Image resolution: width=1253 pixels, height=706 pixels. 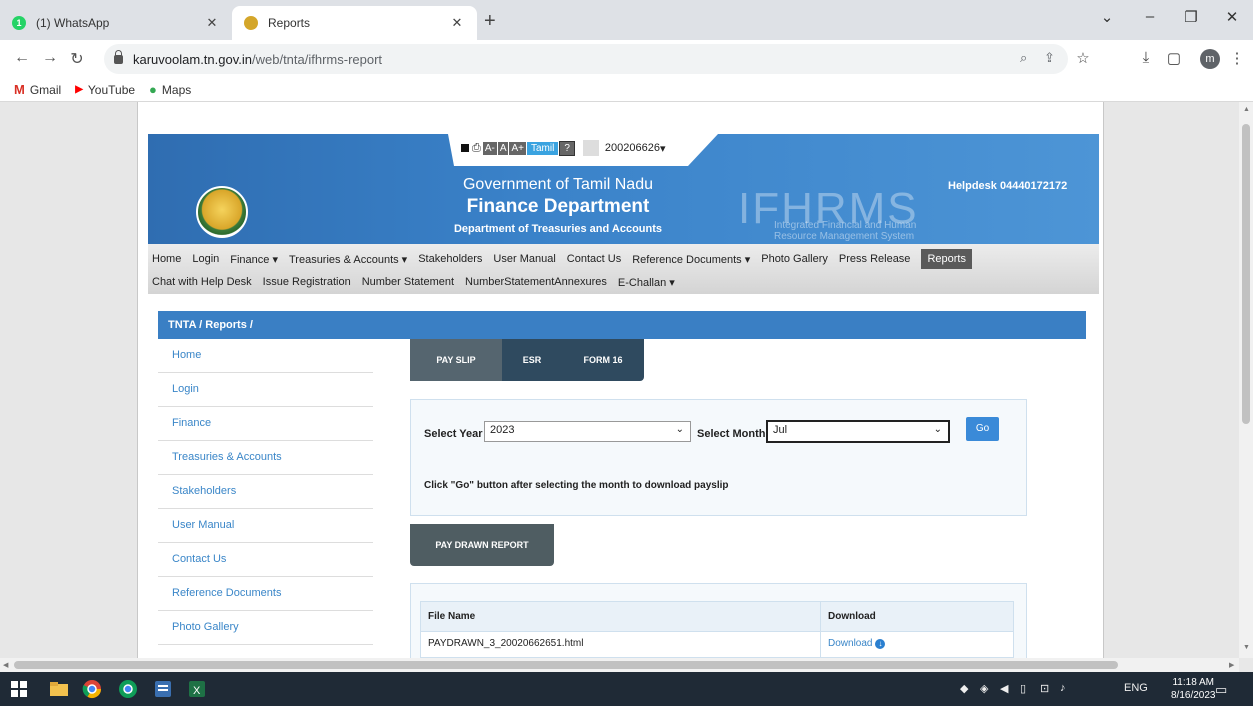 What do you see at coordinates (587, 431) in the screenshot?
I see `year-select: 2023 ⌄` at bounding box center [587, 431].